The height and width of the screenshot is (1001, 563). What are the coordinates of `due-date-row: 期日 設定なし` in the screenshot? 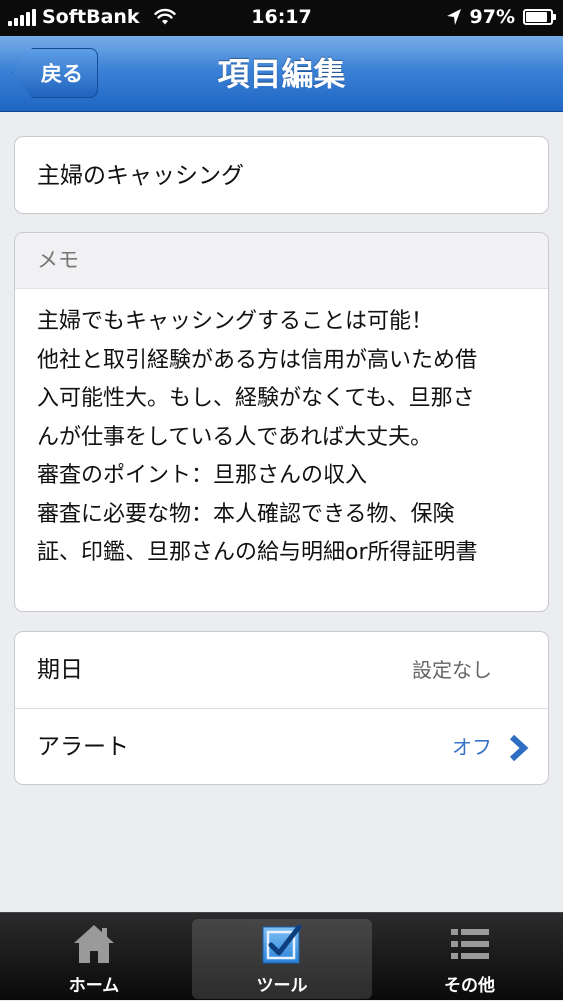 It's located at (281, 670).